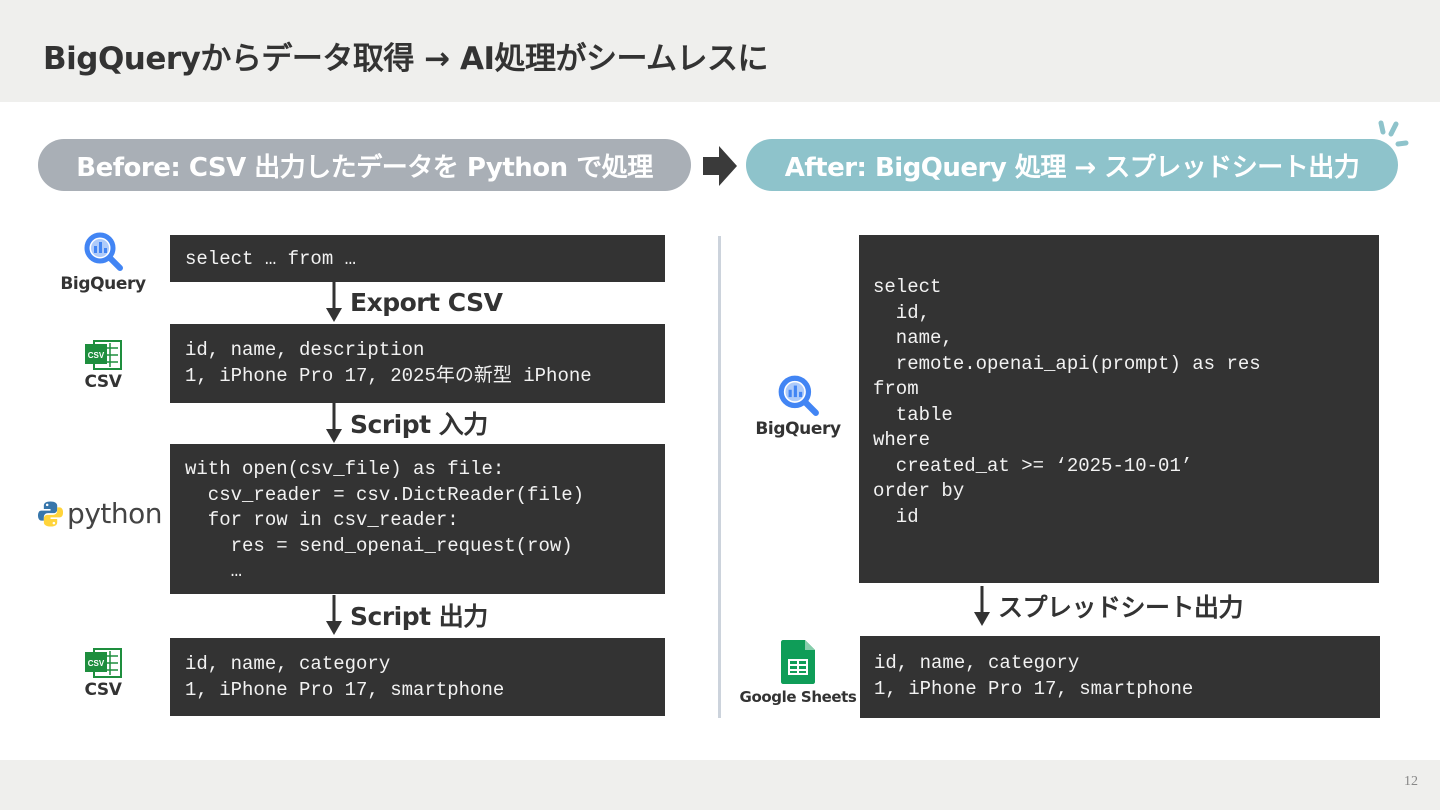 This screenshot has width=1440, height=810. What do you see at coordinates (798, 697) in the screenshot?
I see `google-sheets-label: Google Sheets` at bounding box center [798, 697].